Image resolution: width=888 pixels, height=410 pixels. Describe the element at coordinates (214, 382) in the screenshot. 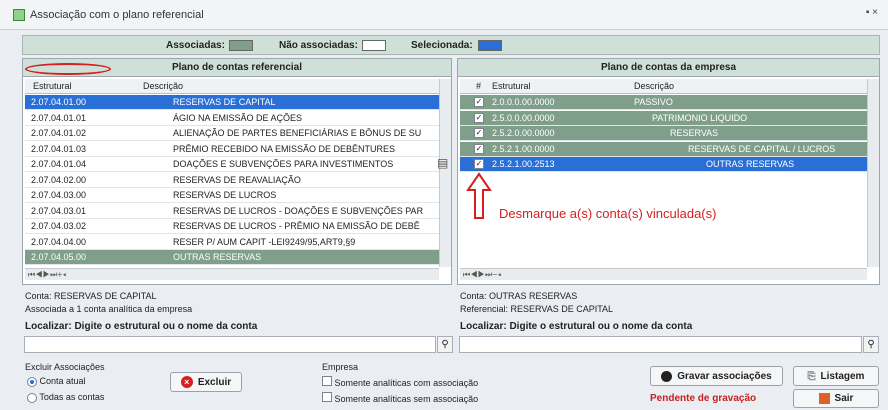

I see `excluir-button-label: Excluir` at that location.